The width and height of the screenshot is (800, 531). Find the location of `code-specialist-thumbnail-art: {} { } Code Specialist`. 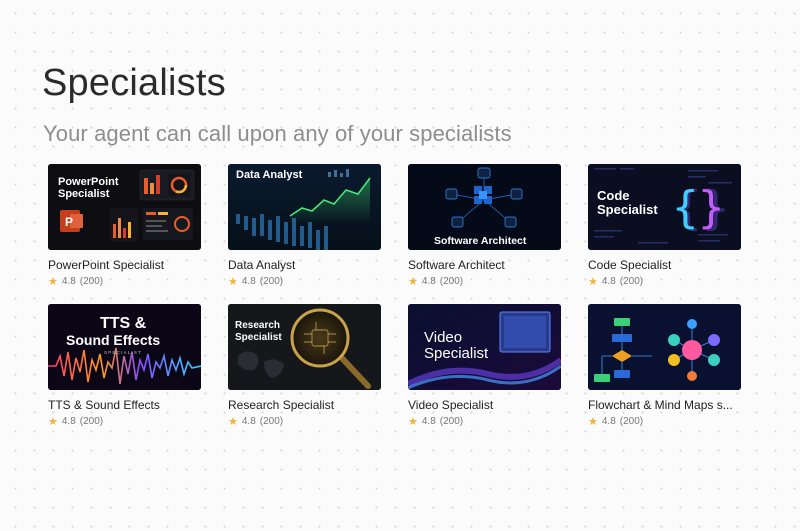

code-specialist-thumbnail-art: {} { } Code Specialist is located at coordinates (664, 207).